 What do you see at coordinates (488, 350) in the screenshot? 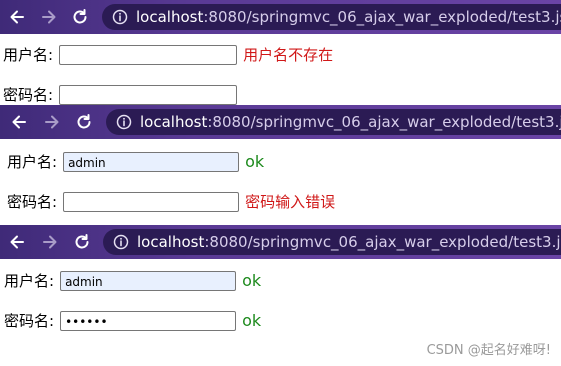
I see `watermark: CSDN @起名好难呀!` at bounding box center [488, 350].